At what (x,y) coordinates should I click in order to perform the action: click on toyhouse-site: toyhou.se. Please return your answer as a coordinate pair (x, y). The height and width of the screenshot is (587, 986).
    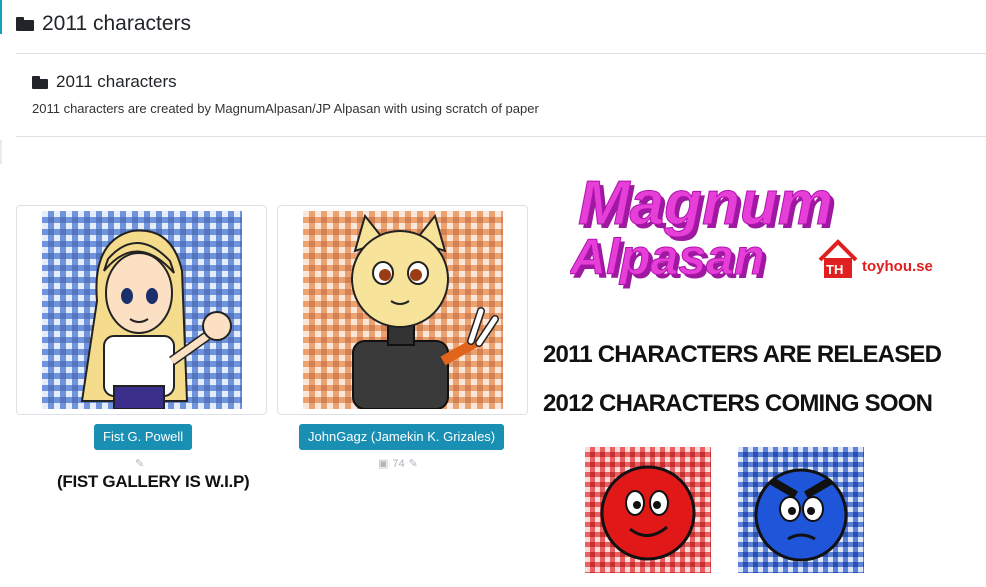
    Looking at the image, I should click on (897, 266).